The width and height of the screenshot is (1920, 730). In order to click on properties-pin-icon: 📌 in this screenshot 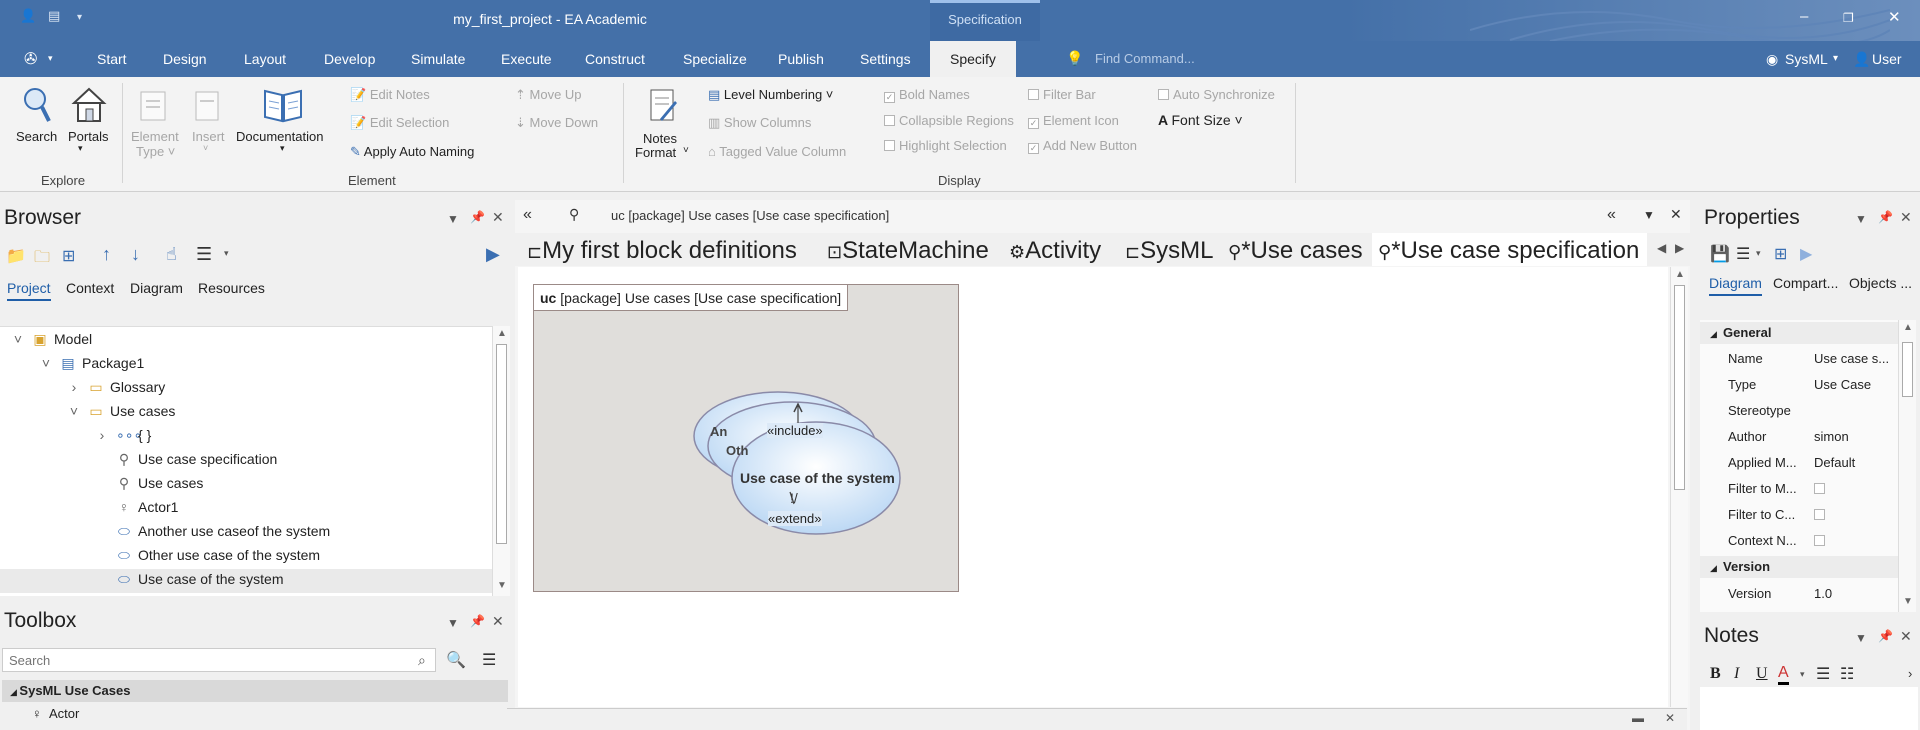, I will do `click(1885, 217)`.